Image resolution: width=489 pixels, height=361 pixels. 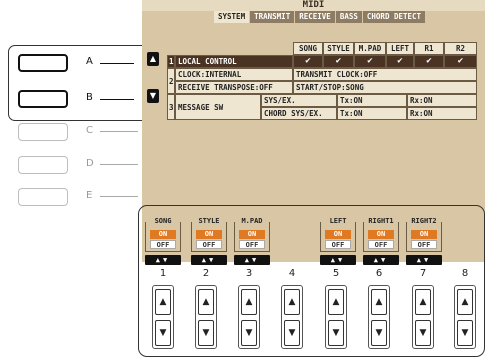 What do you see at coordinates (308, 48) in the screenshot?
I see `col-song: SONG` at bounding box center [308, 48].